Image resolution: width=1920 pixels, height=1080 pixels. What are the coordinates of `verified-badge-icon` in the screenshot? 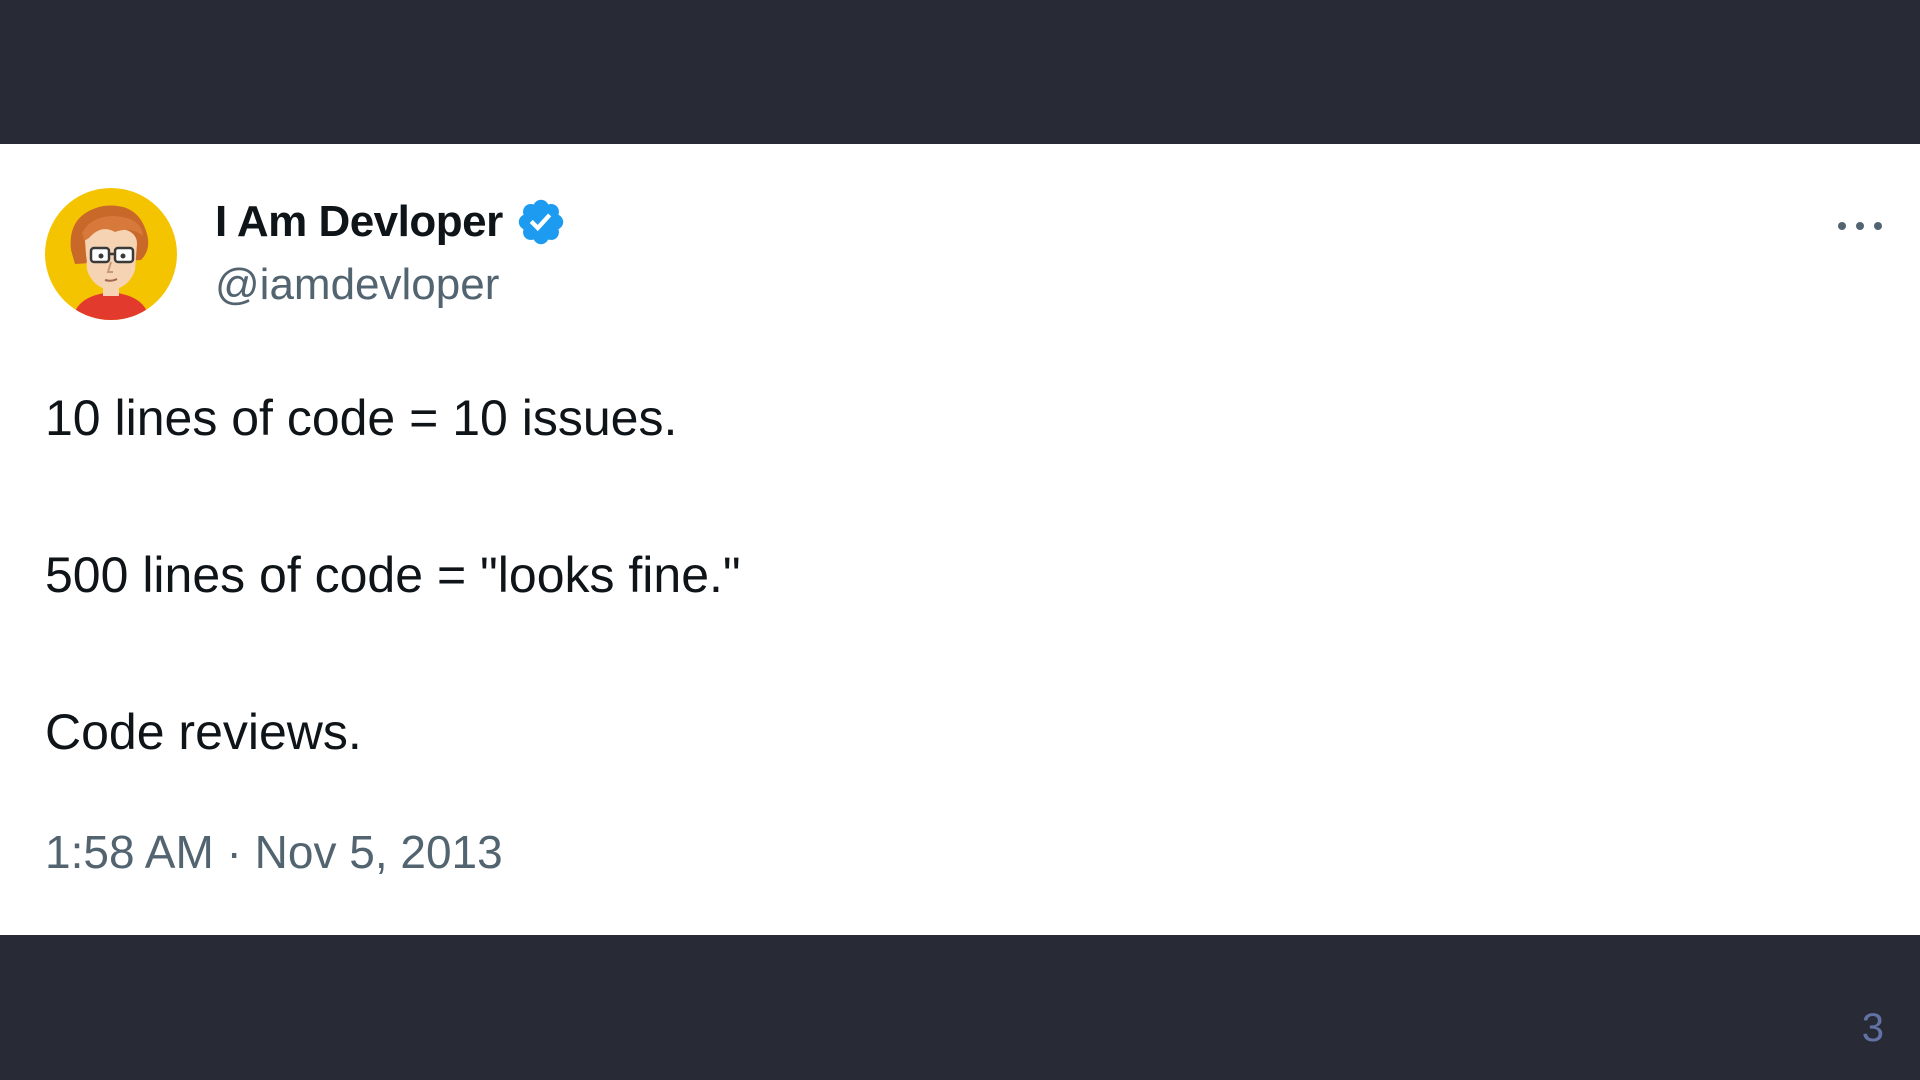 It's located at (541, 222).